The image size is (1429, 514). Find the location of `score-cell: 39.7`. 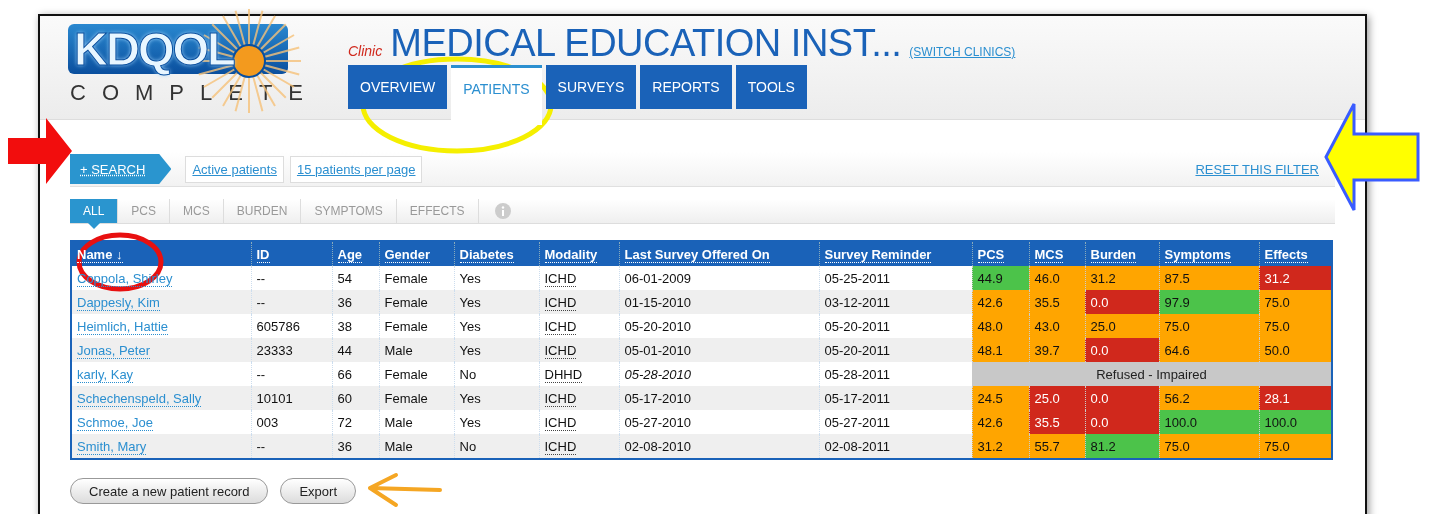

score-cell: 39.7 is located at coordinates (1057, 350).